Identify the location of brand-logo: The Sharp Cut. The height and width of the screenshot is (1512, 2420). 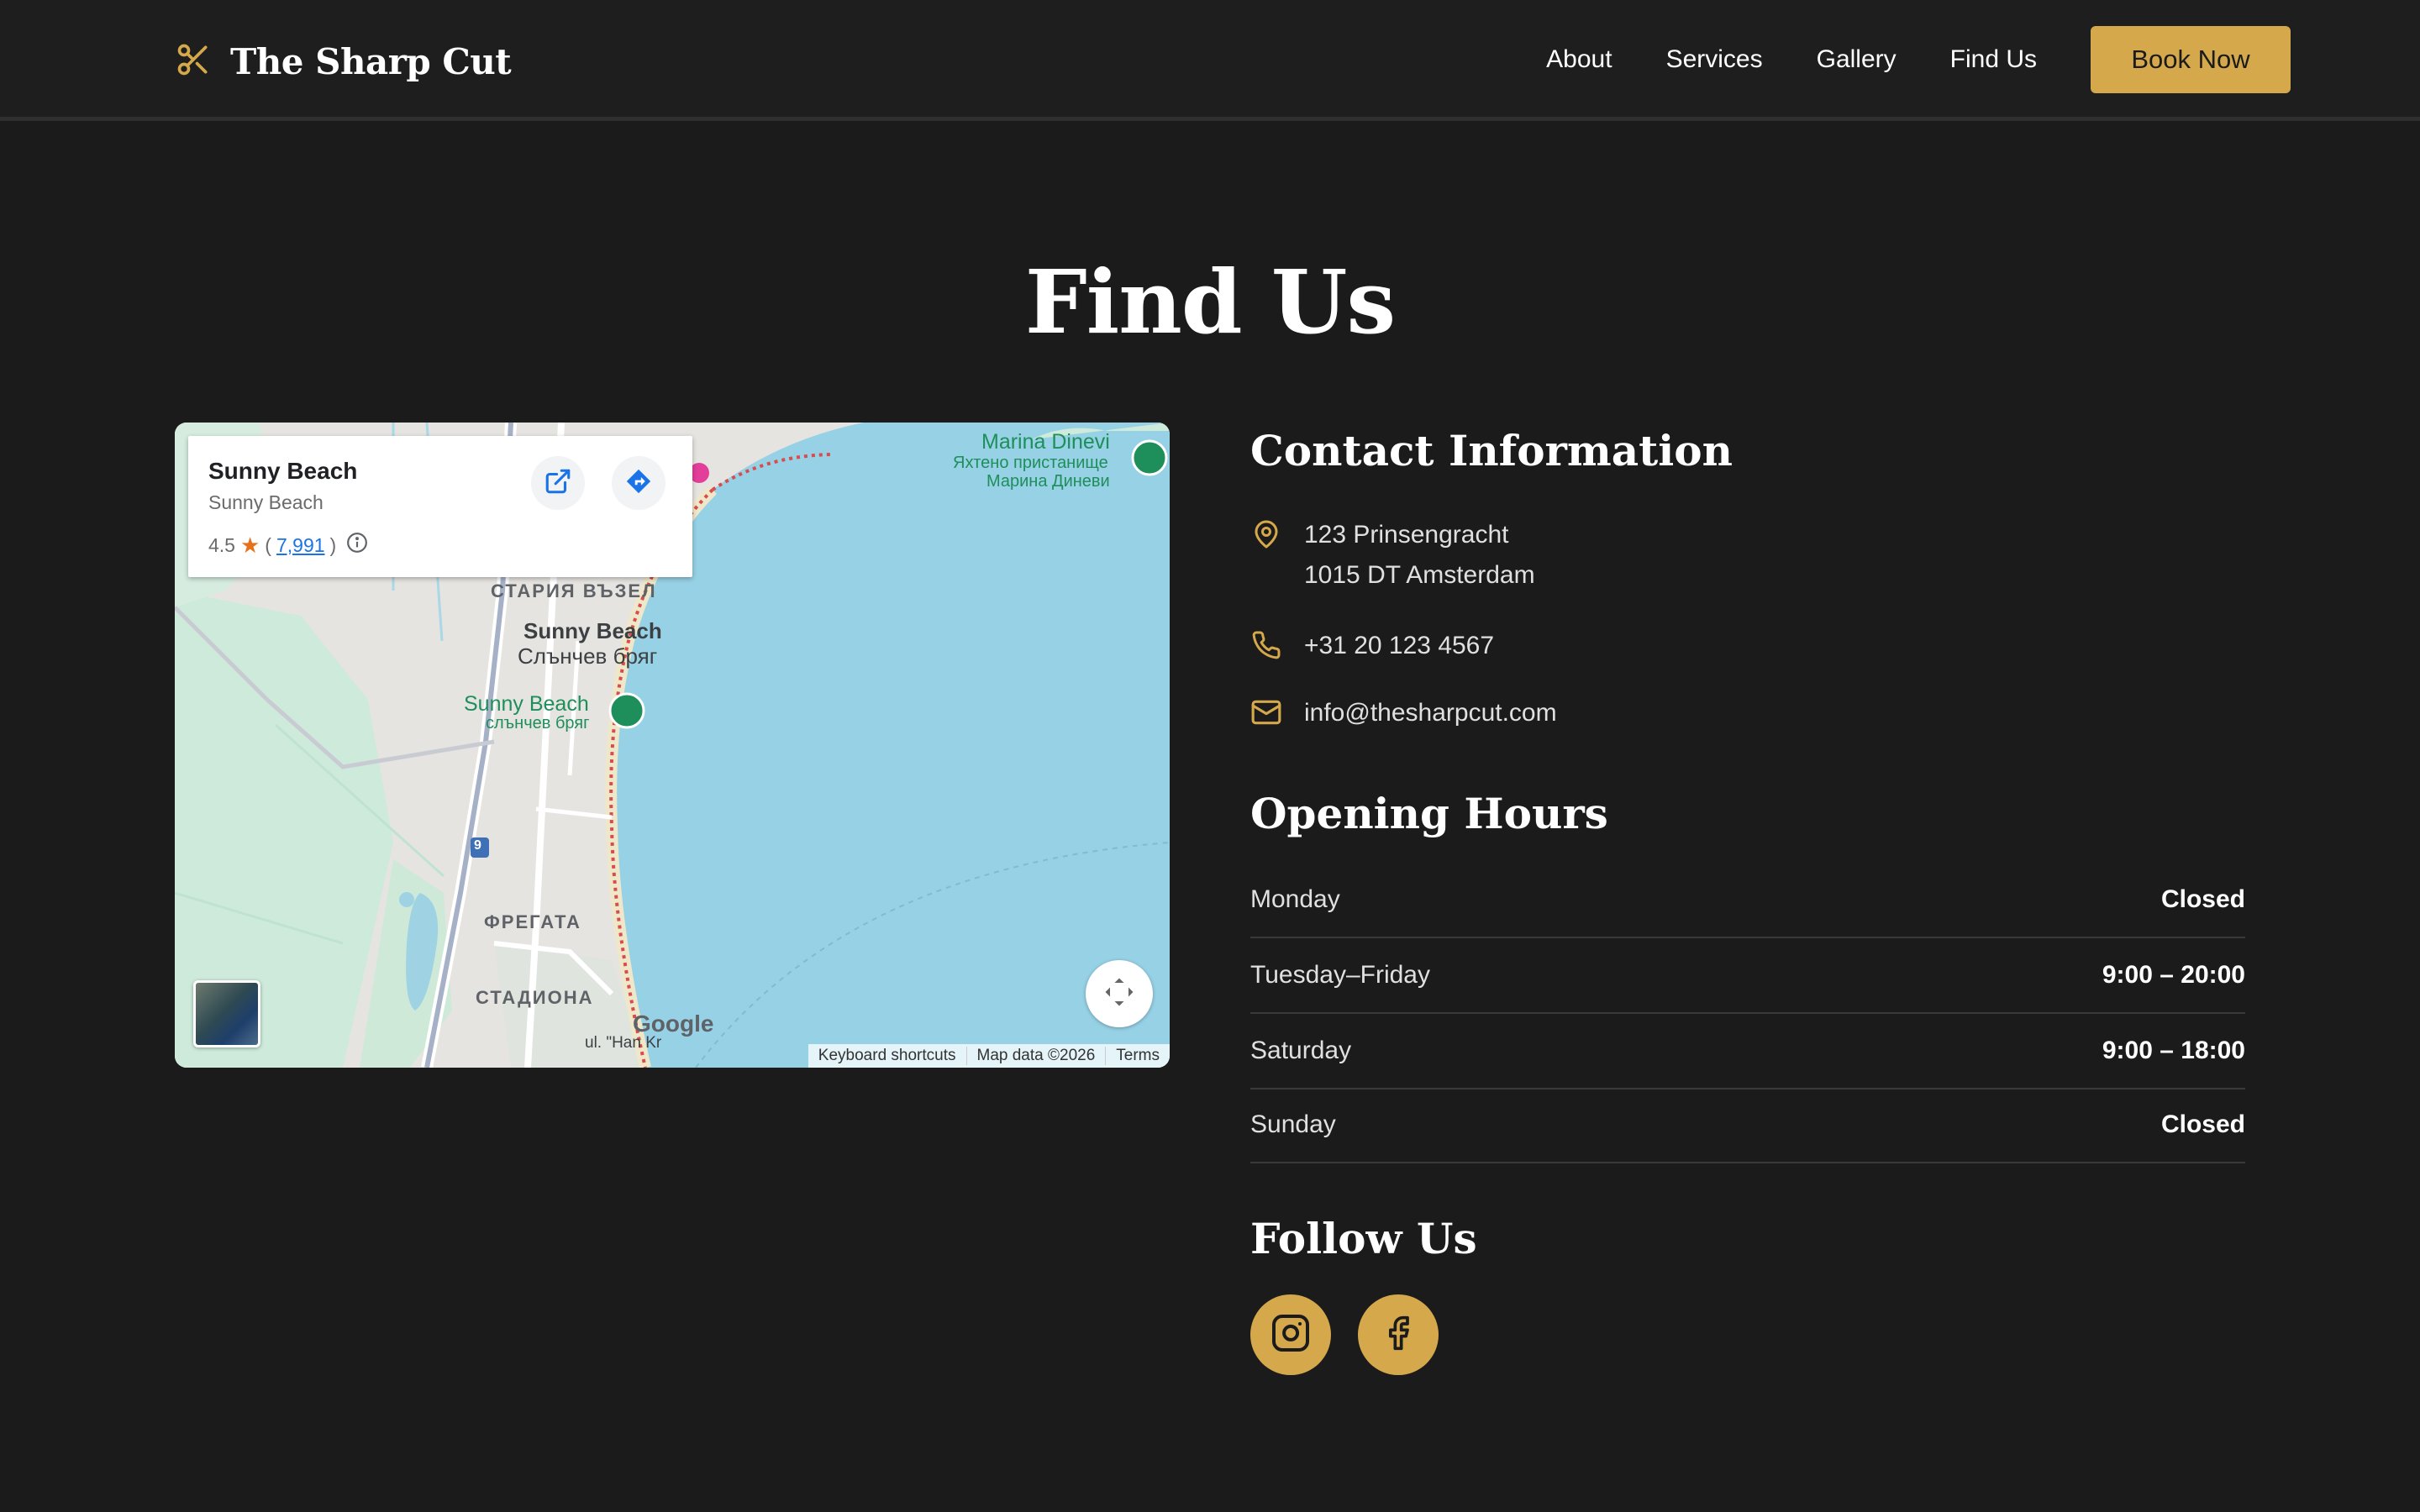
(344, 61).